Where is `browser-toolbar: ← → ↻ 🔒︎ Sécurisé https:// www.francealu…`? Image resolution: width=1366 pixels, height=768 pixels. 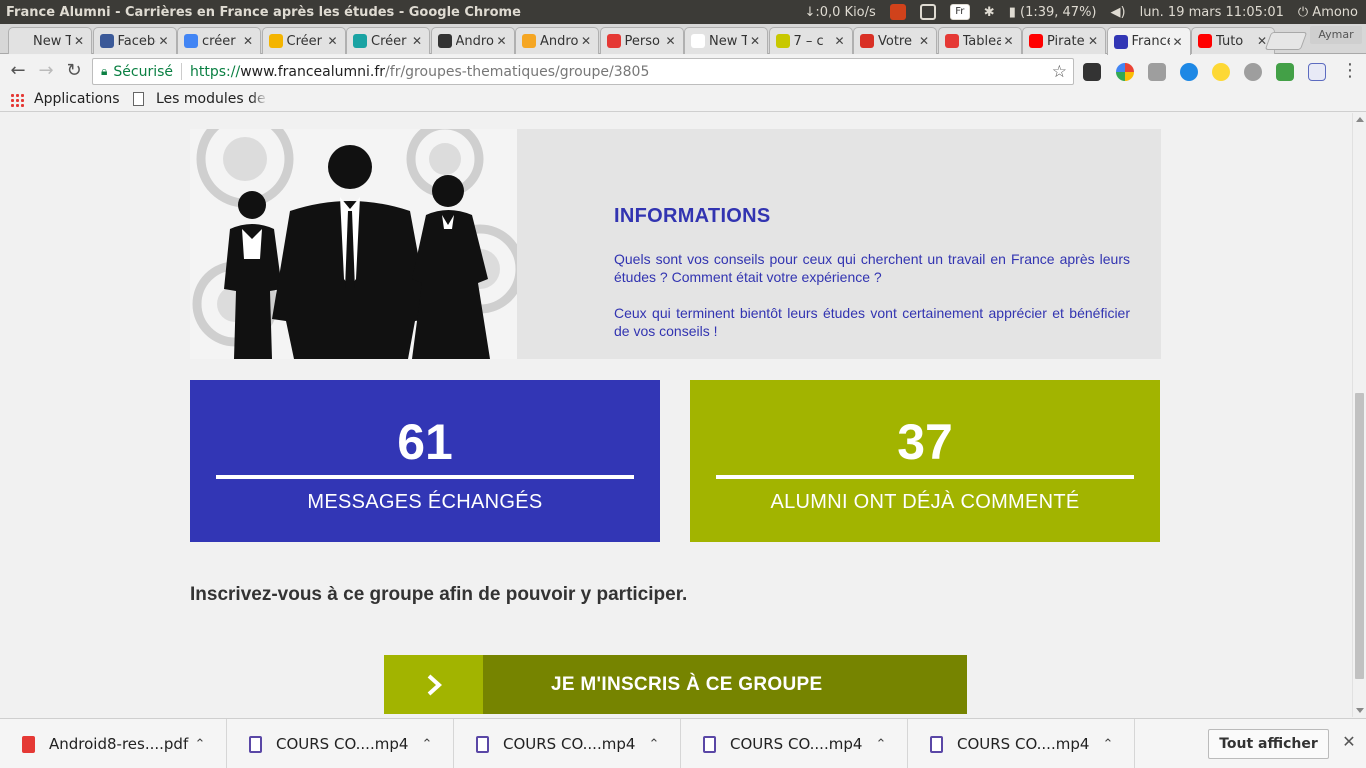 browser-toolbar: ← → ↻ 🔒︎ Sécurisé https:// www.francealu… is located at coordinates (683, 71).